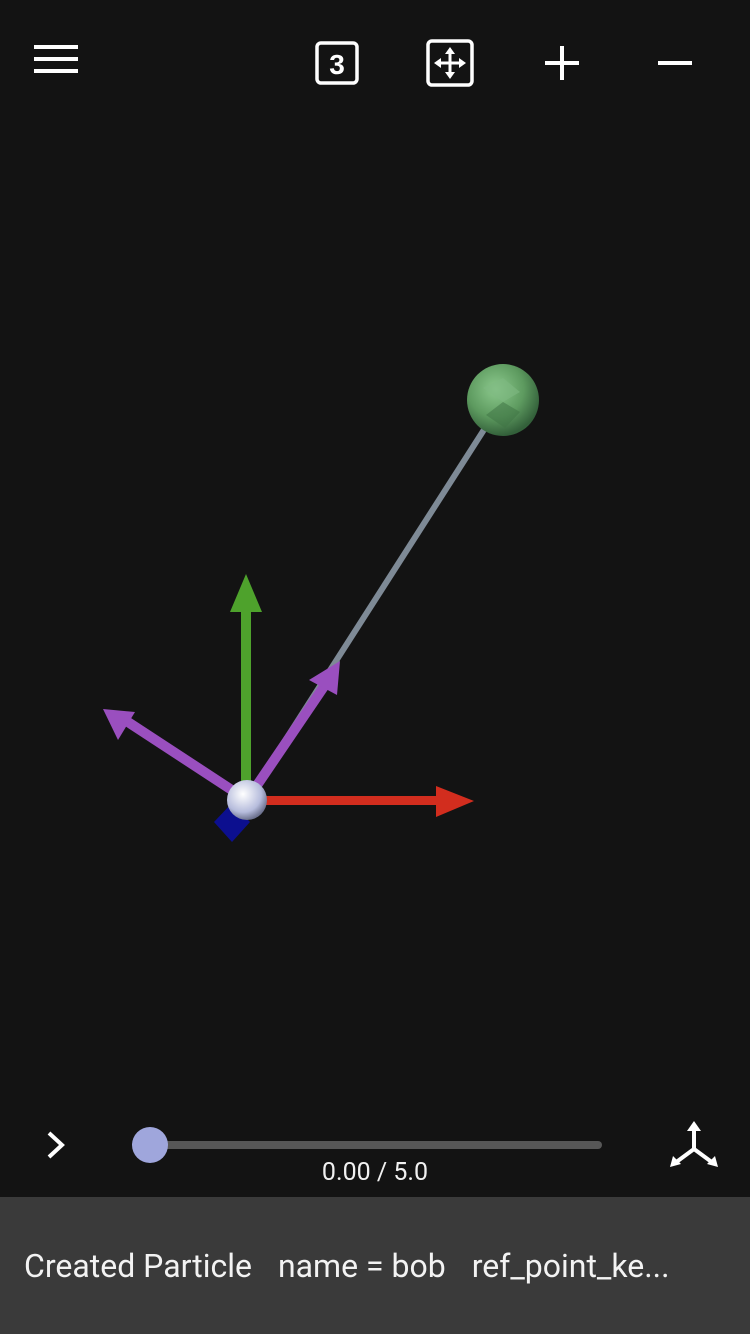 The height and width of the screenshot is (1334, 750). What do you see at coordinates (360, 801) in the screenshot?
I see `x-axis-arrow` at bounding box center [360, 801].